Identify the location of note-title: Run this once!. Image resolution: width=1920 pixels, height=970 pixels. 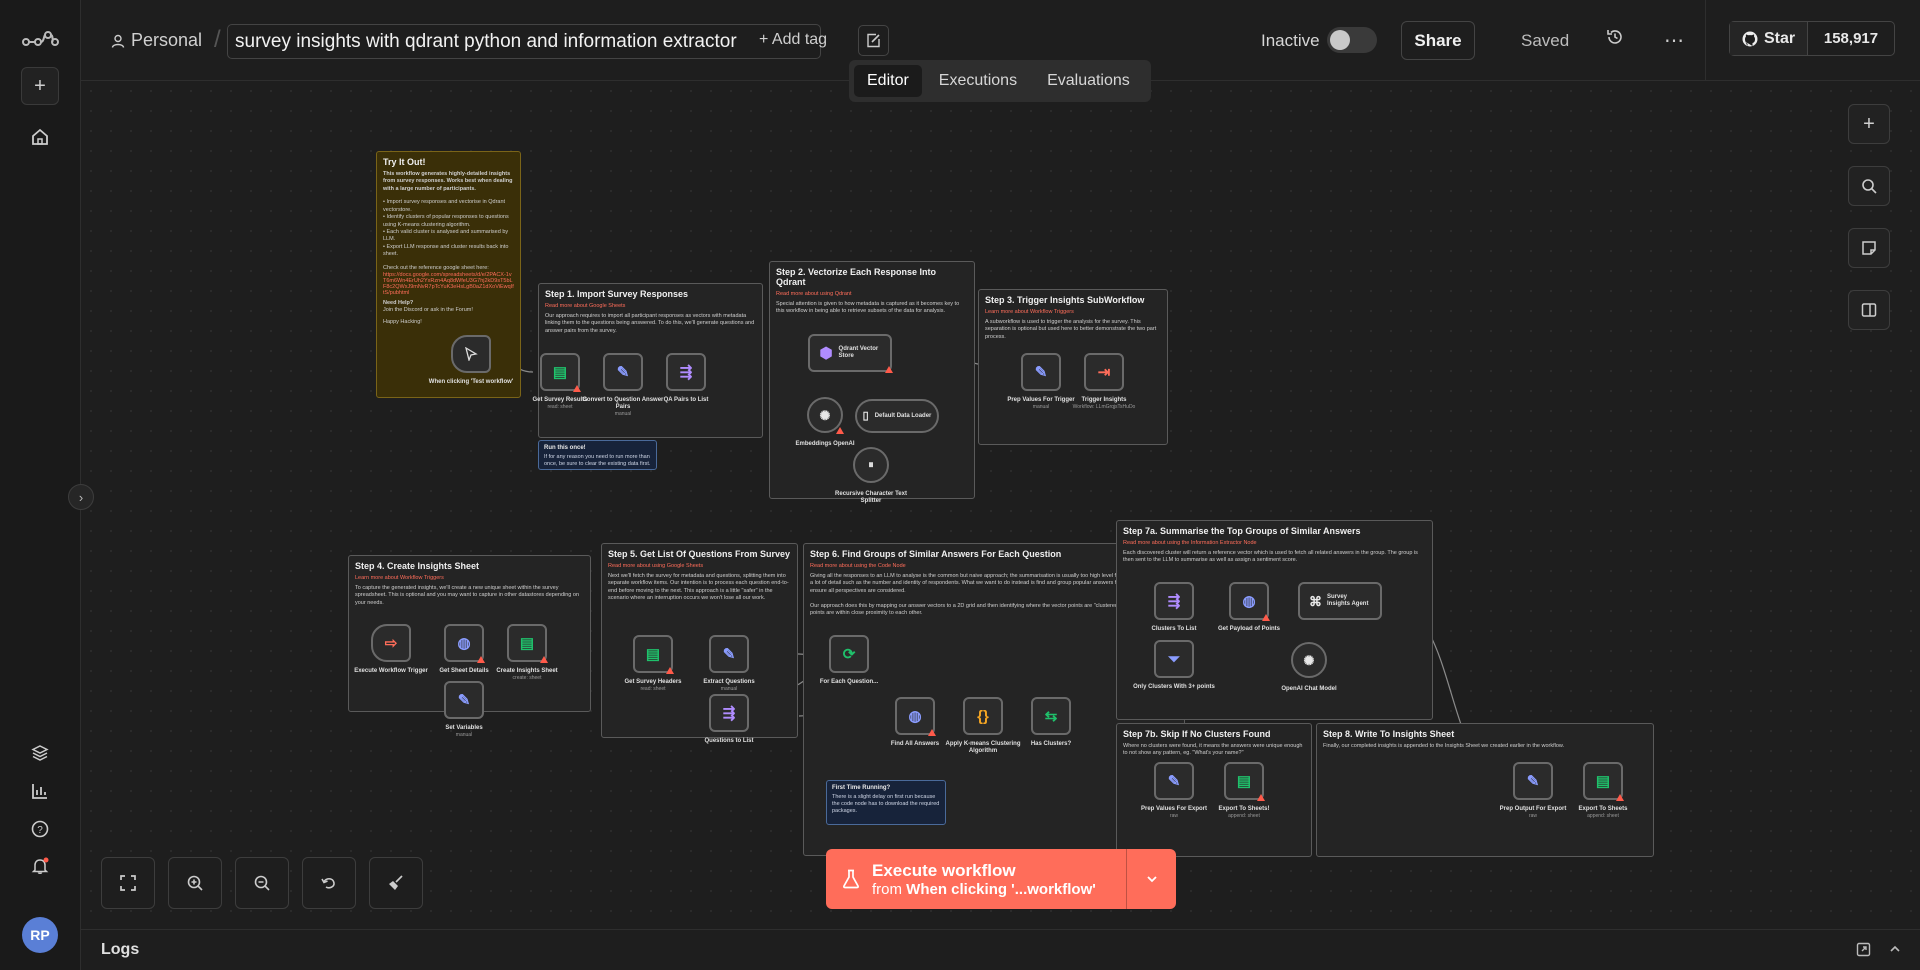
(565, 448).